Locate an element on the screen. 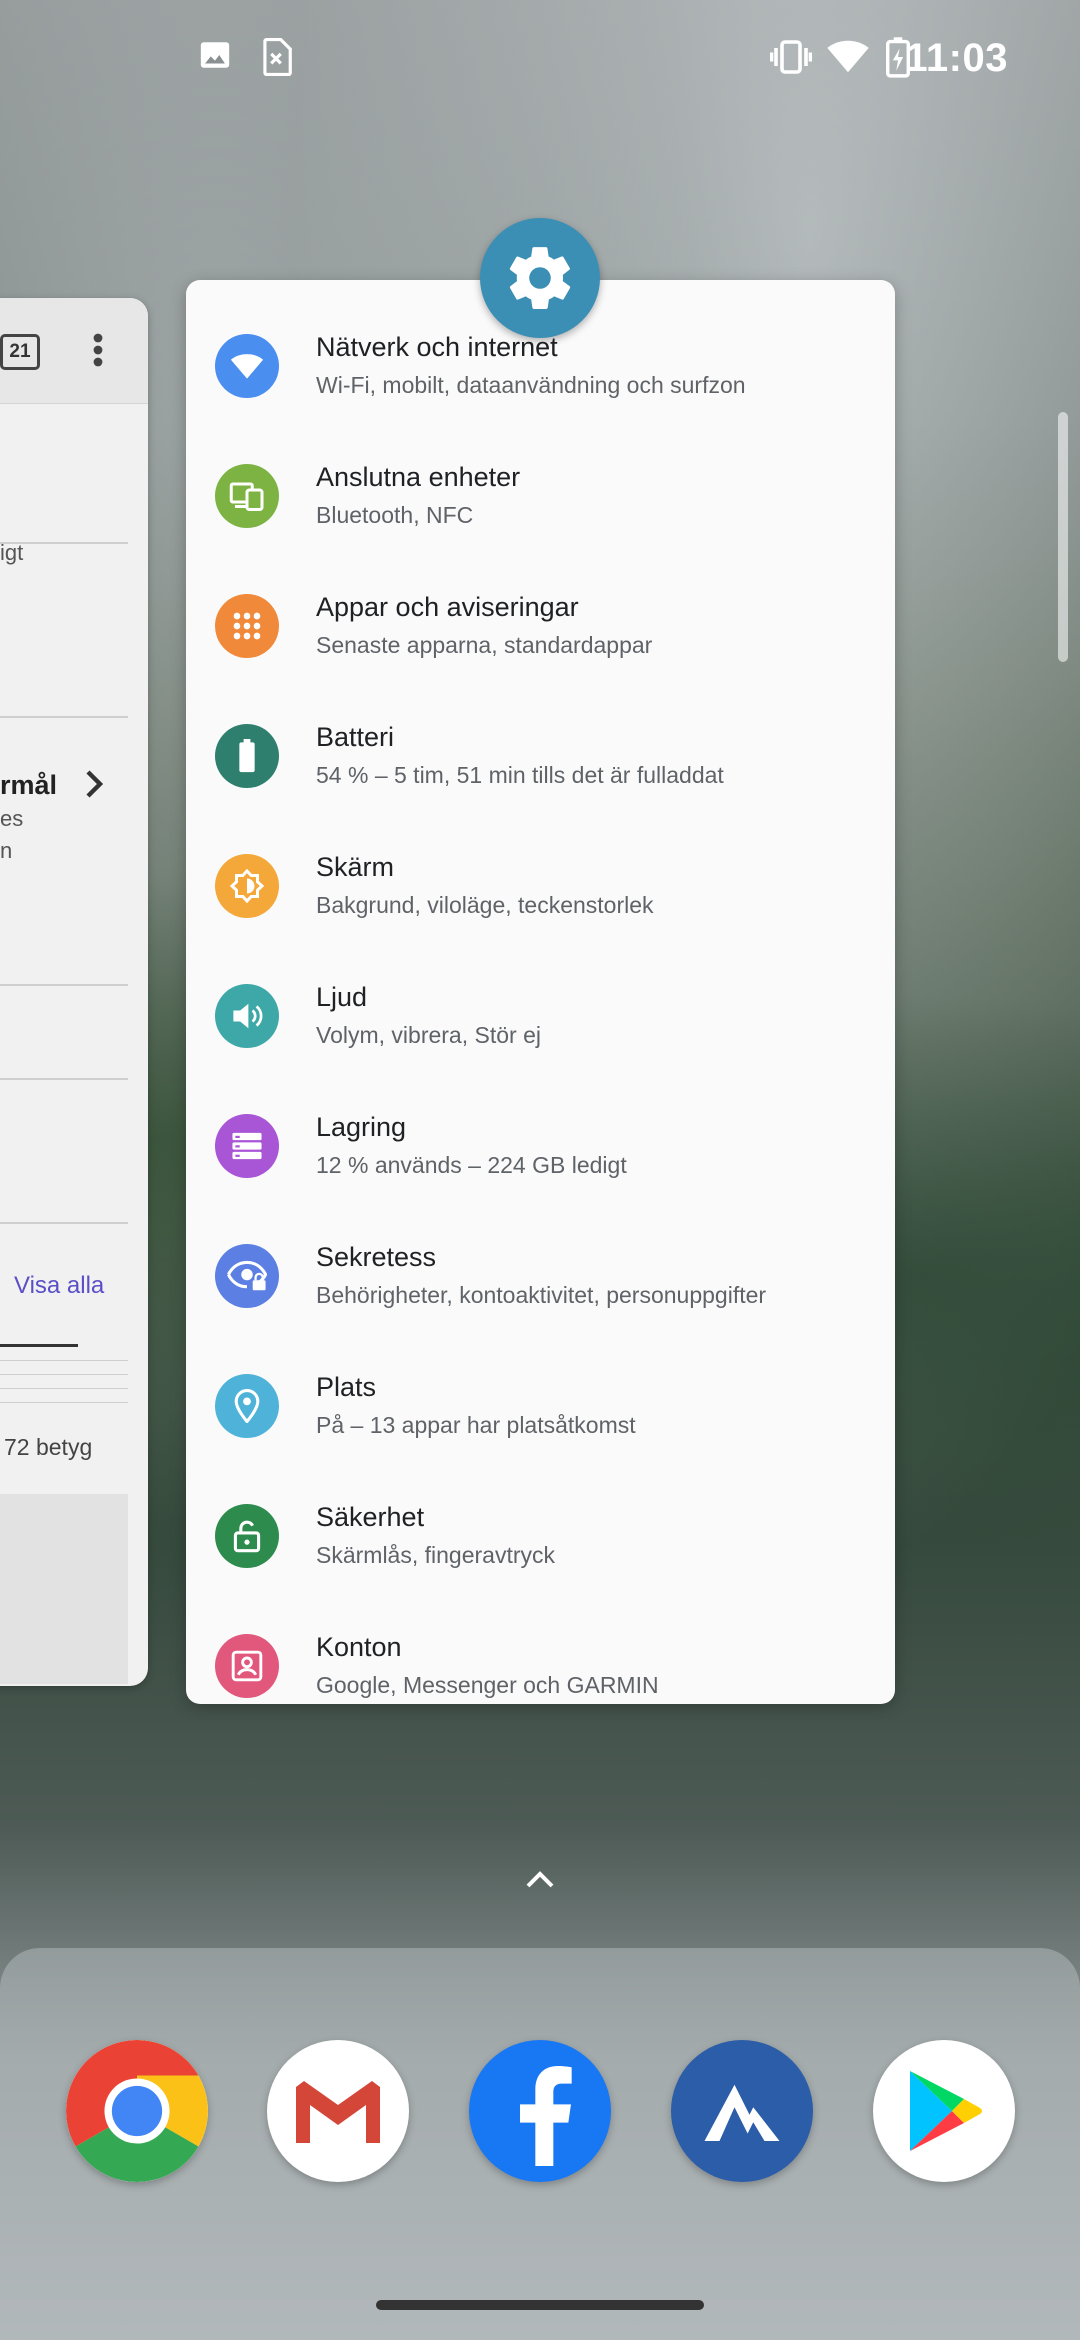  settings-item-ljud: Ljud Volym, vibrera, Stör ej is located at coordinates (540, 1007).